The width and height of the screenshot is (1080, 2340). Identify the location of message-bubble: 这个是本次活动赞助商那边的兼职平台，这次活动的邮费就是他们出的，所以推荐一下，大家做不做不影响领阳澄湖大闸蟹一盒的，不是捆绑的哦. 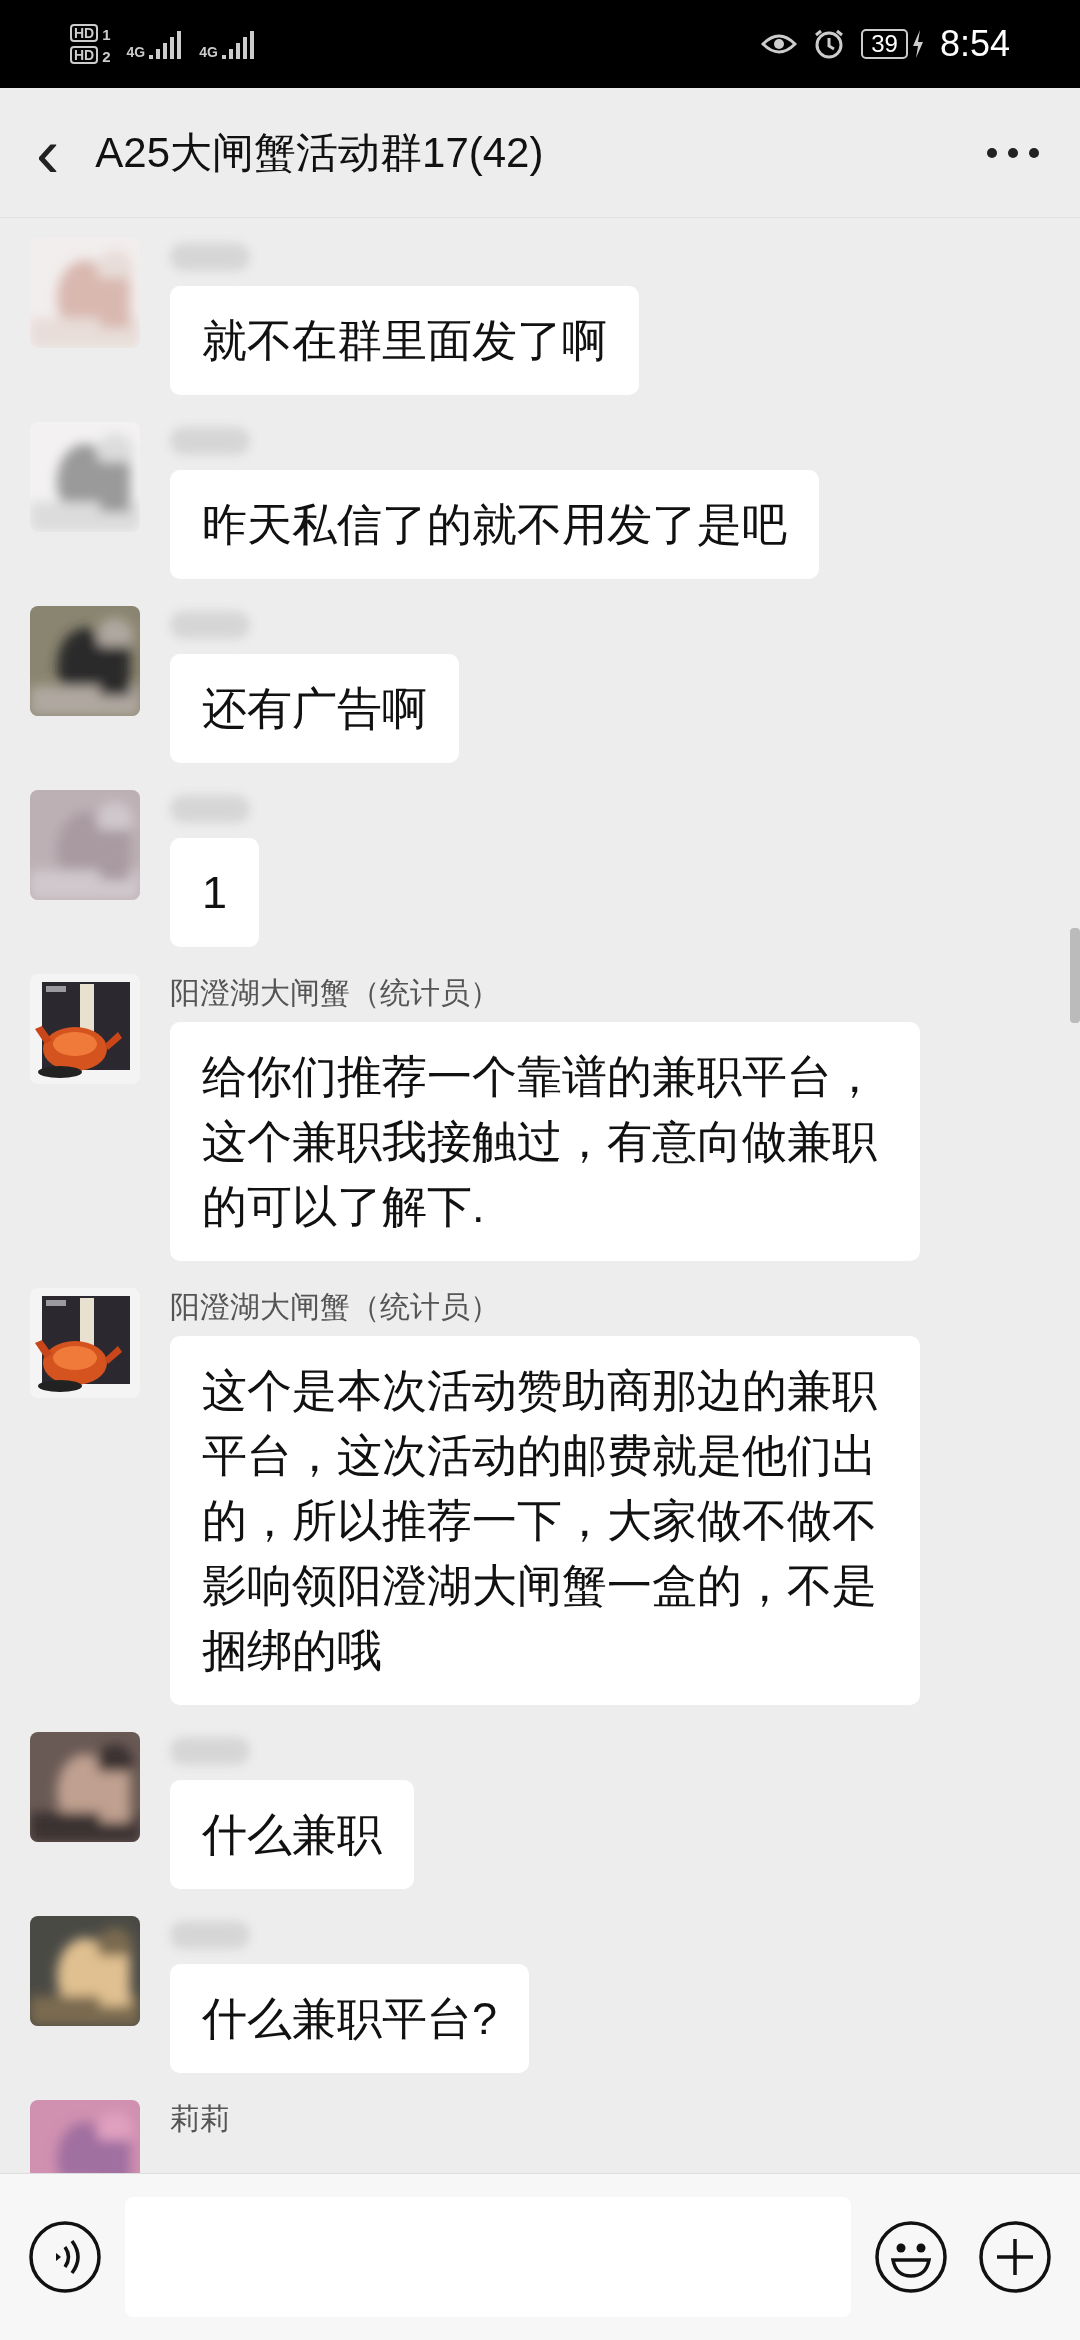
(545, 1520).